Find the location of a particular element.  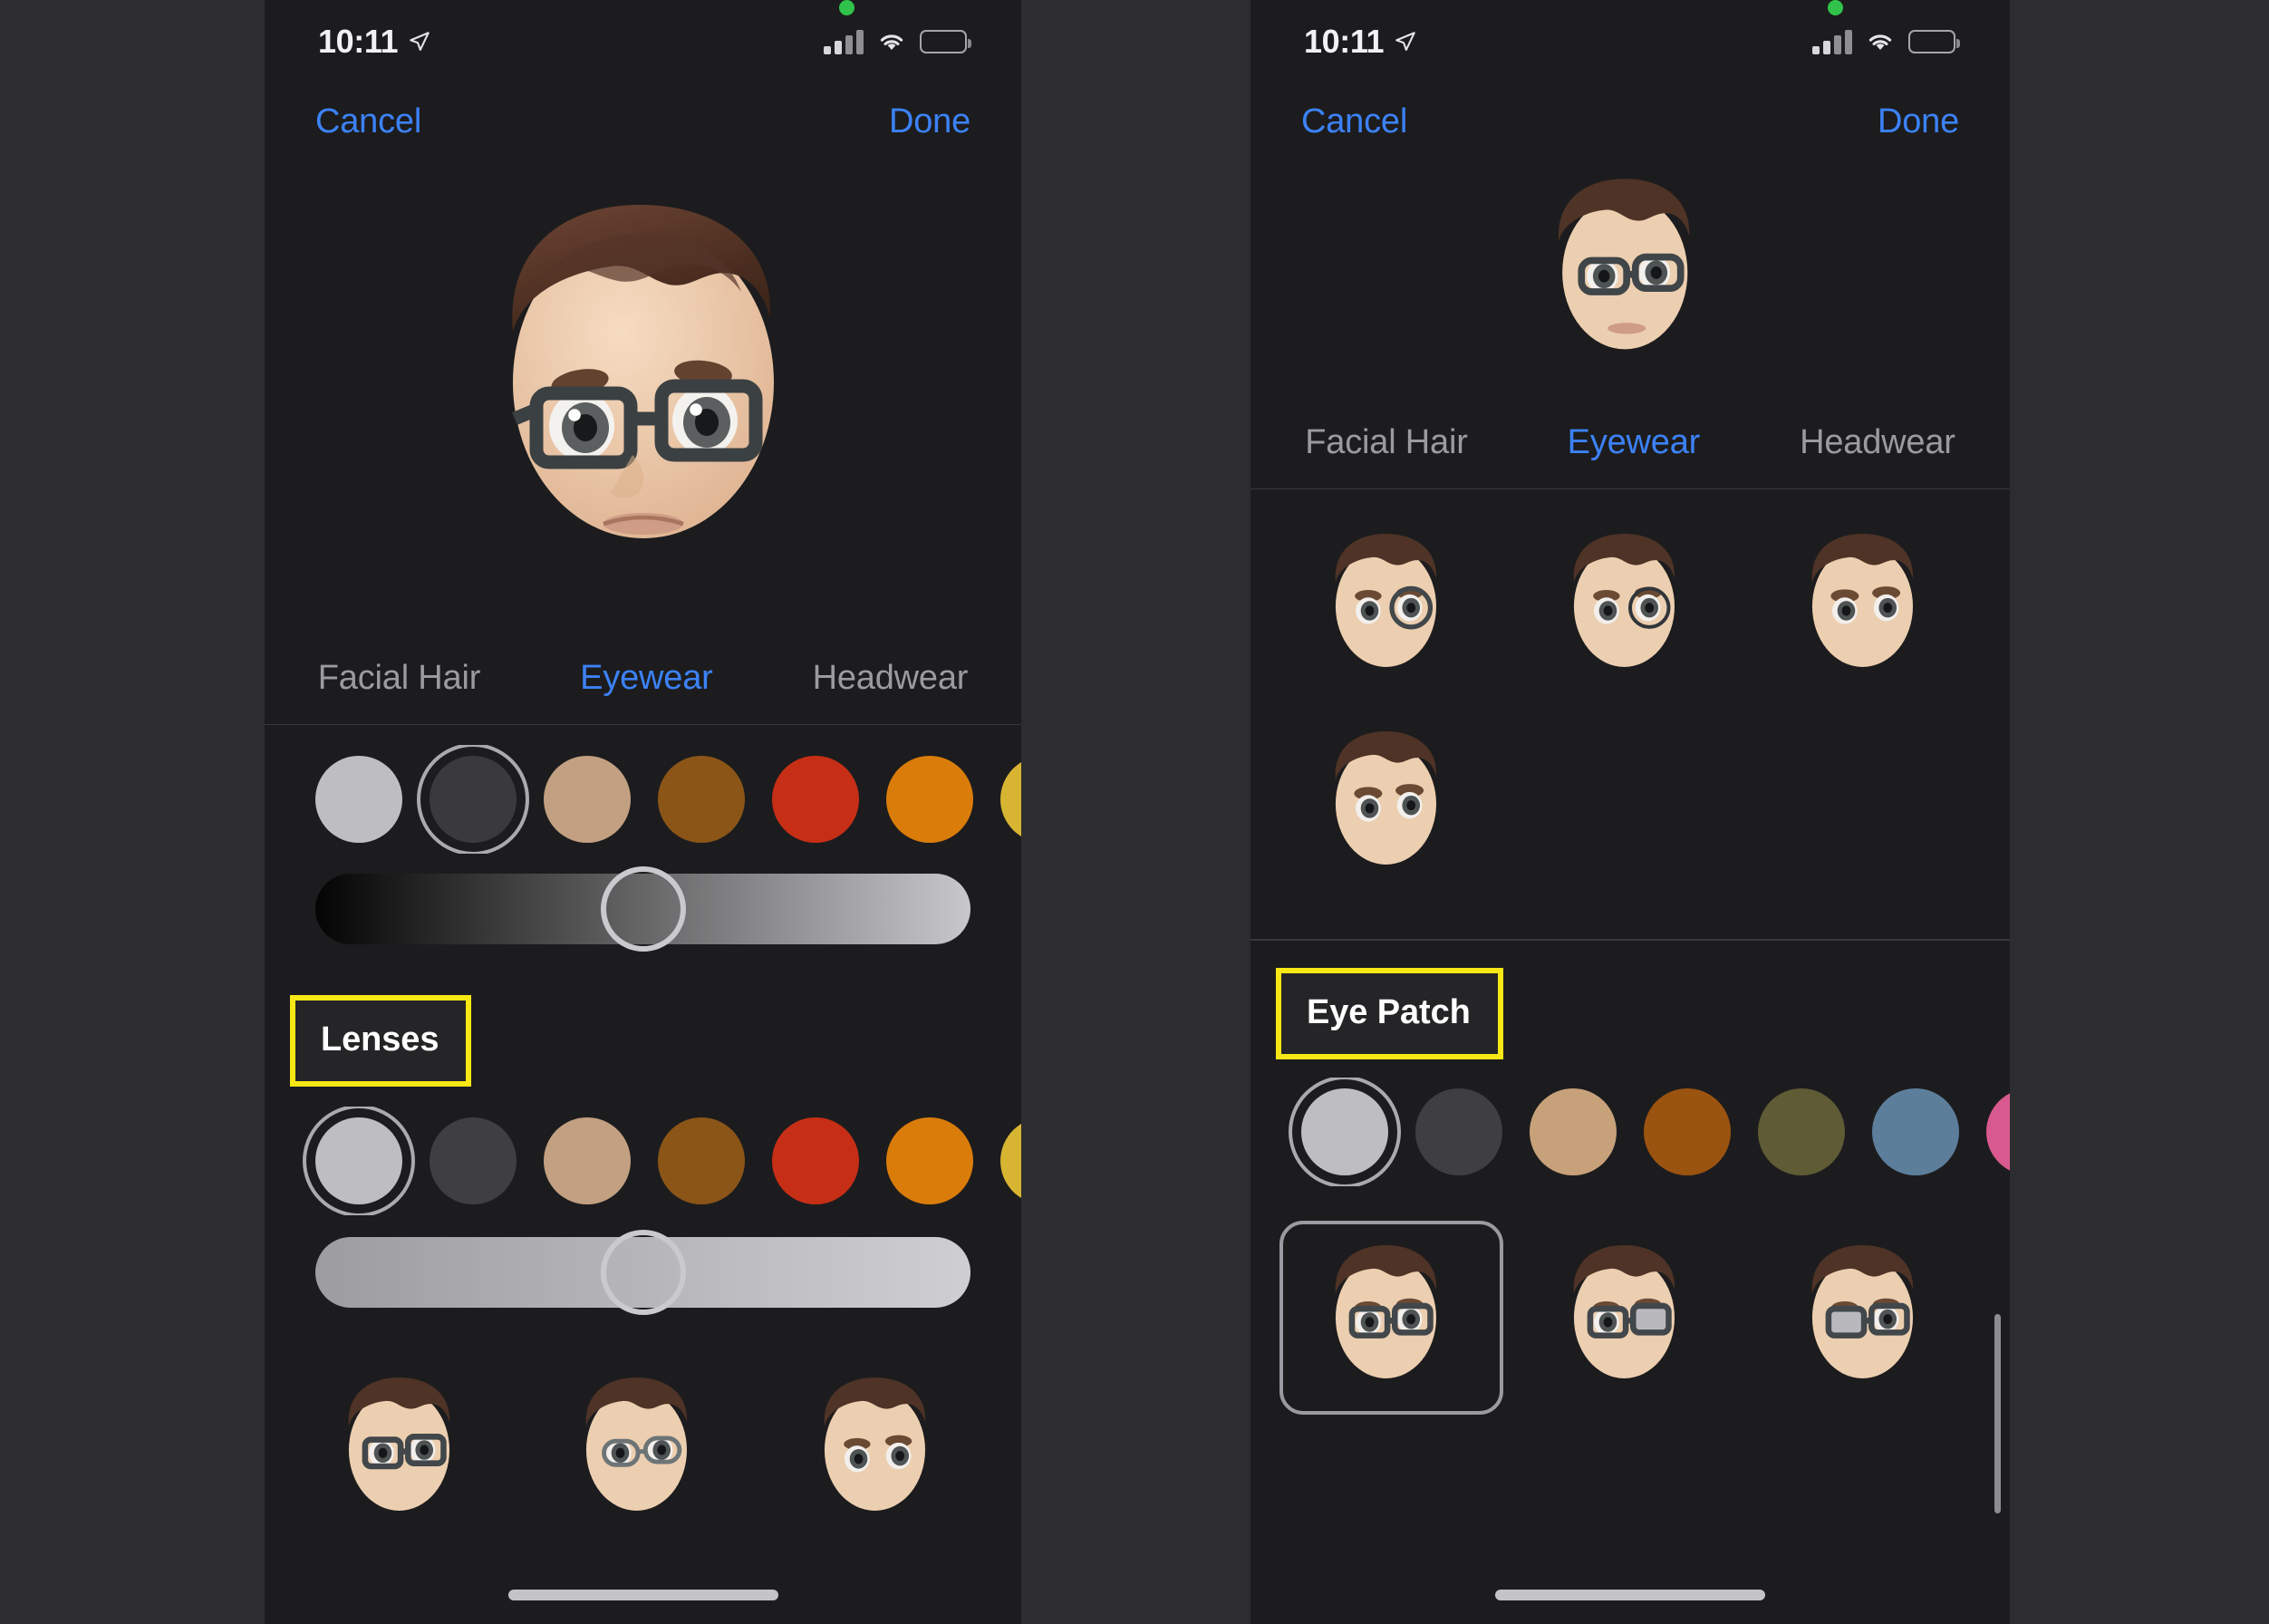

eyewear-option-grid is located at coordinates (1630, 696).